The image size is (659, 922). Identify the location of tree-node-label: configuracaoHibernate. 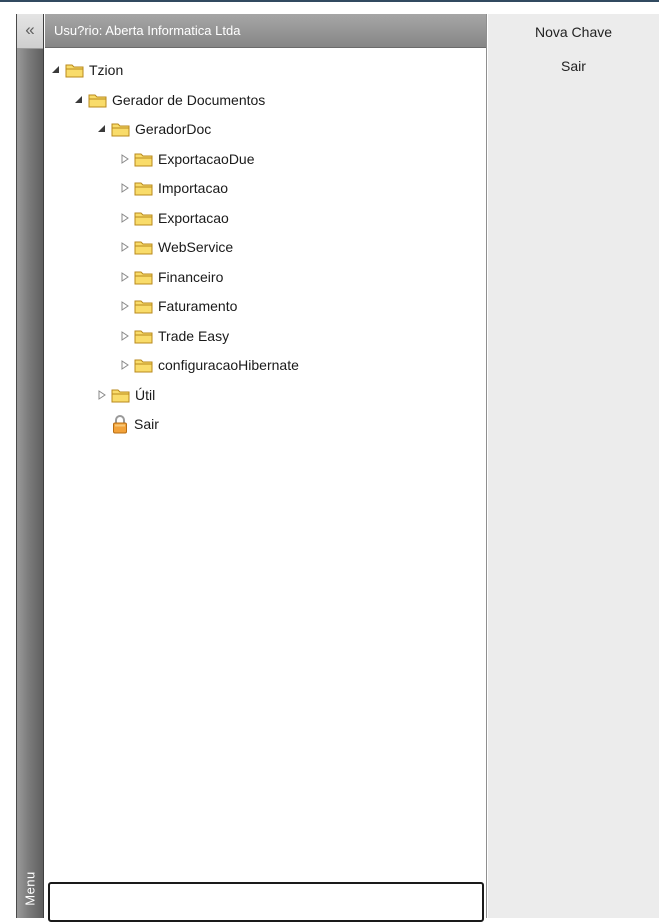
(228, 365).